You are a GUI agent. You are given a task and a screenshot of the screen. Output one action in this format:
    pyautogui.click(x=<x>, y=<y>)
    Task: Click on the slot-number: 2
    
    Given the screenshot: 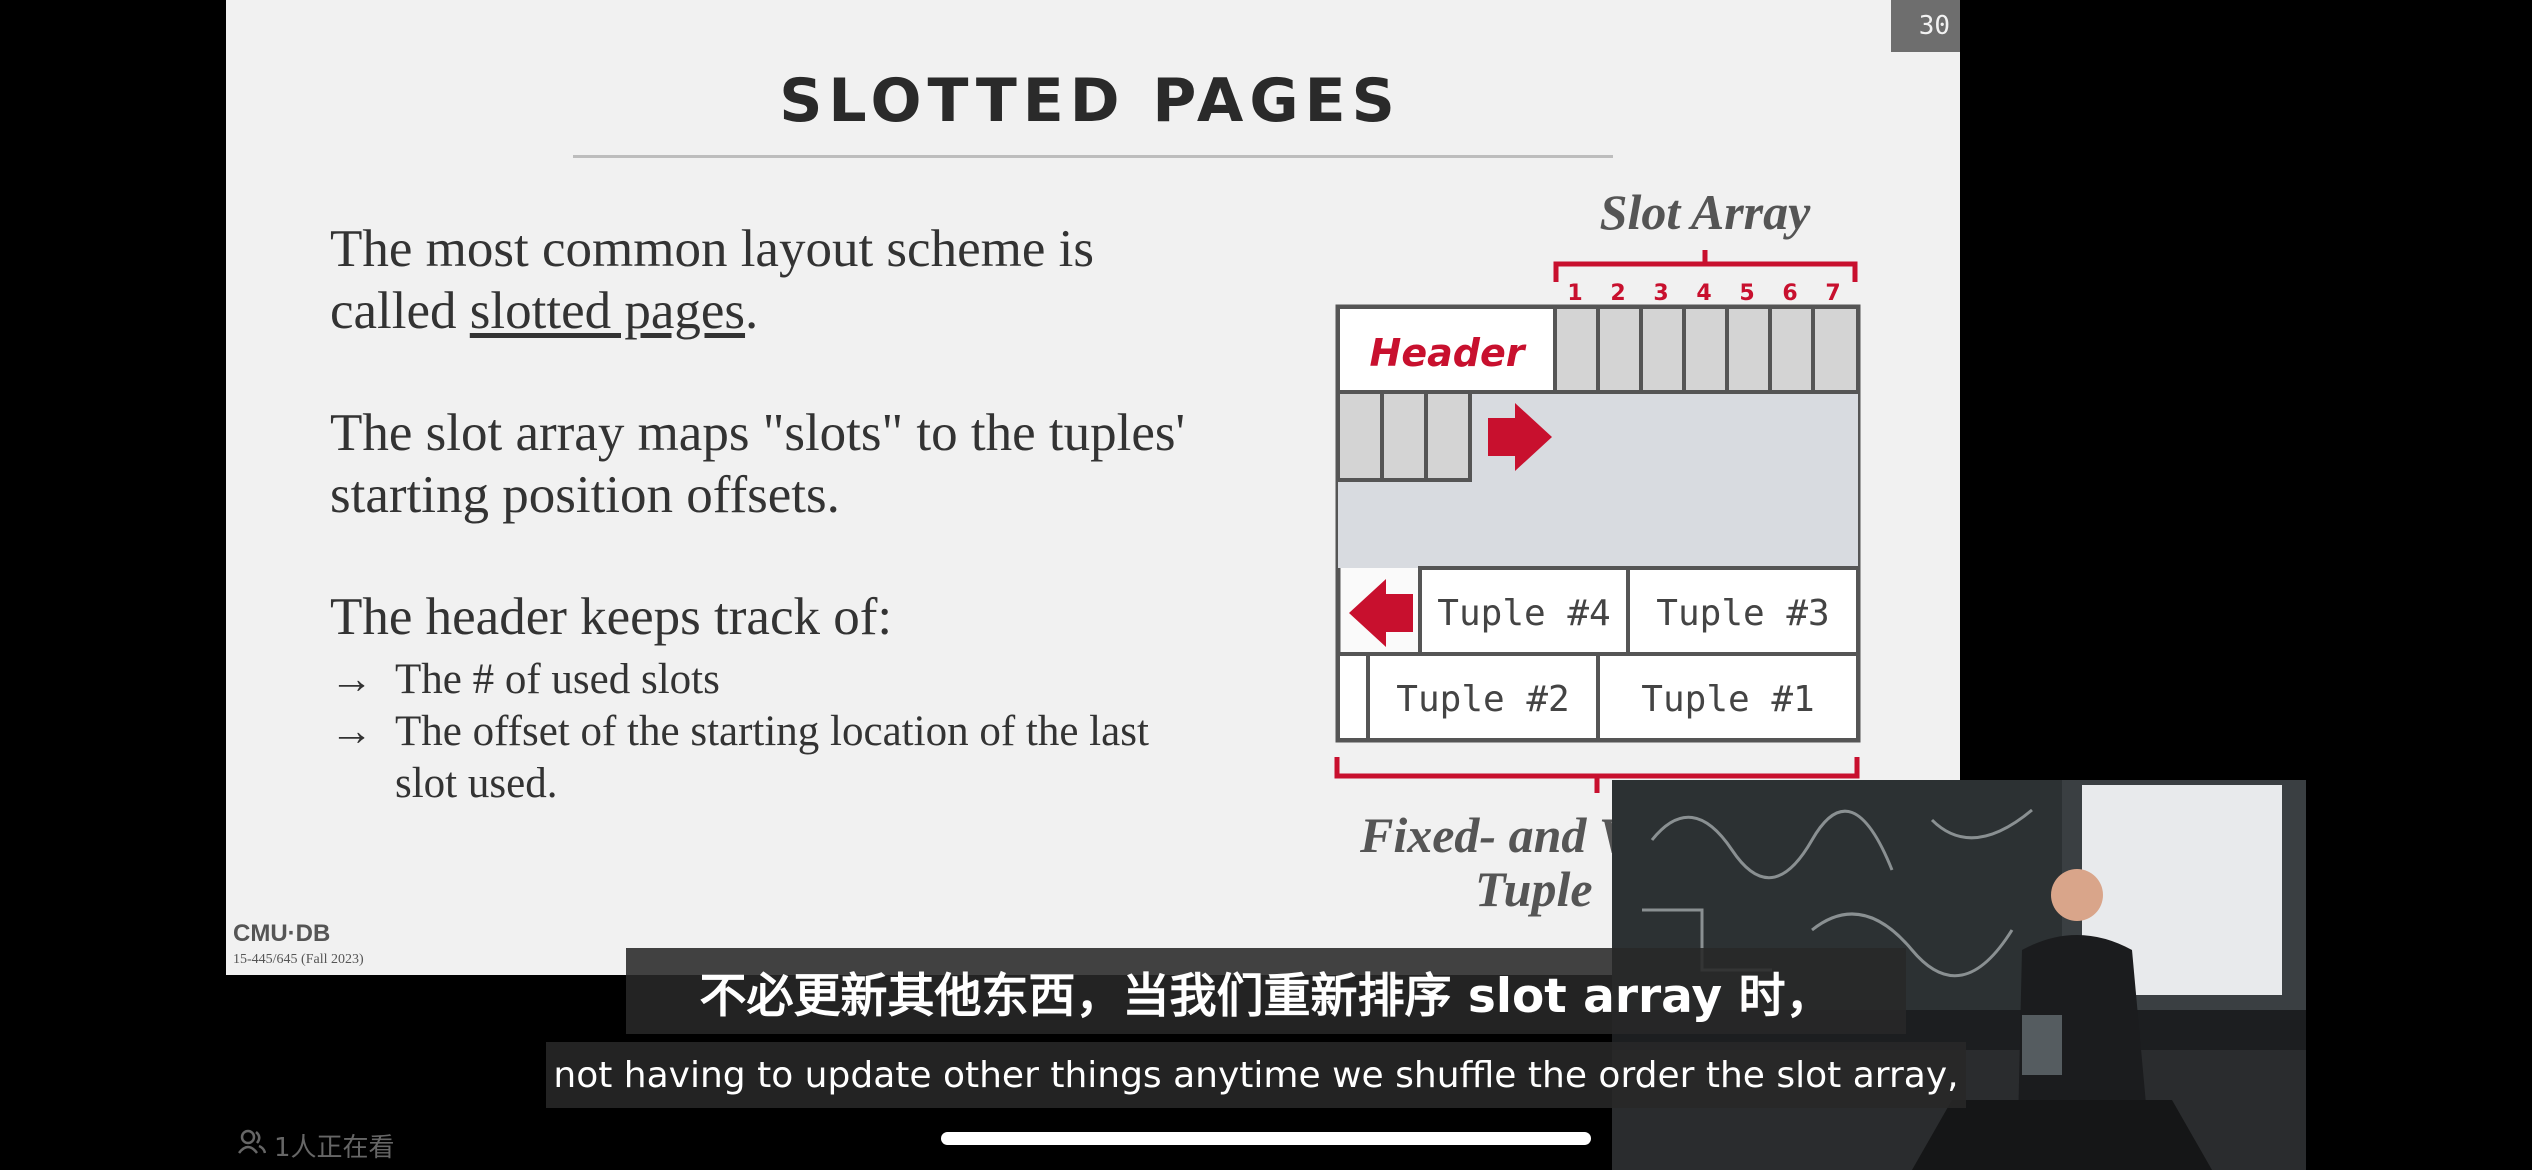 What is the action you would take?
    pyautogui.click(x=1617, y=293)
    